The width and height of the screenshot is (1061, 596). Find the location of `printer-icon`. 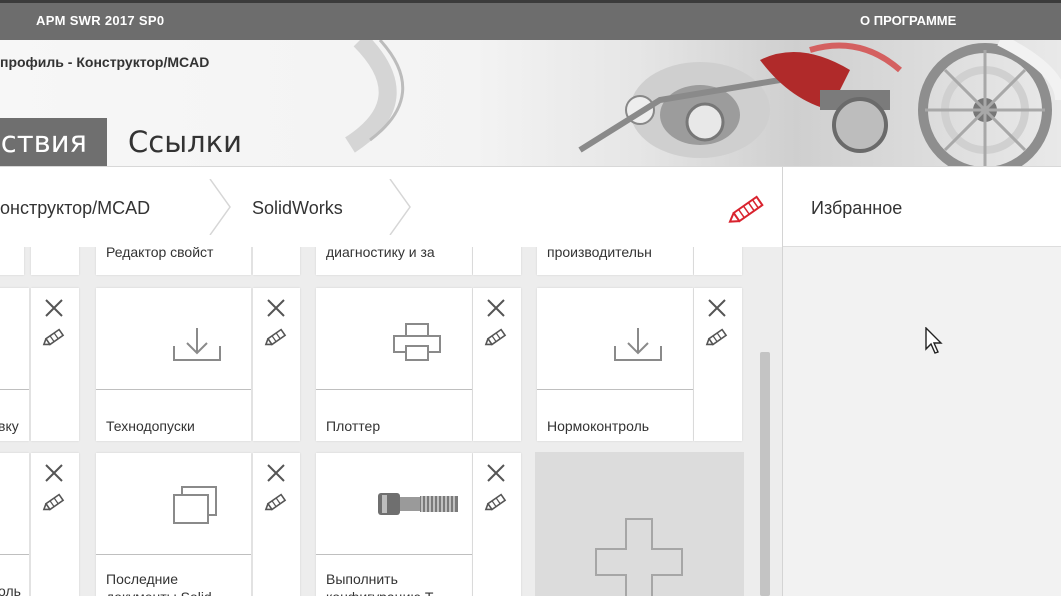

printer-icon is located at coordinates (417, 342).